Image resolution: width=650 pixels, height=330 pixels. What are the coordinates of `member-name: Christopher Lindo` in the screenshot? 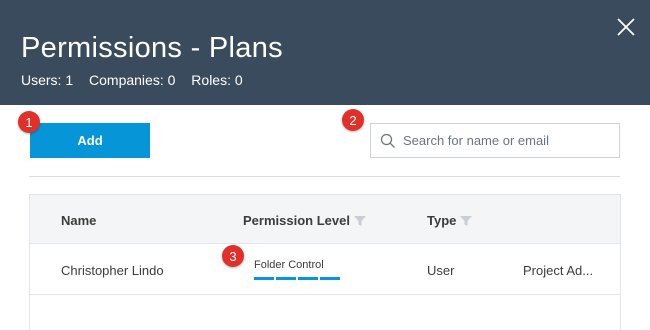 It's located at (112, 270).